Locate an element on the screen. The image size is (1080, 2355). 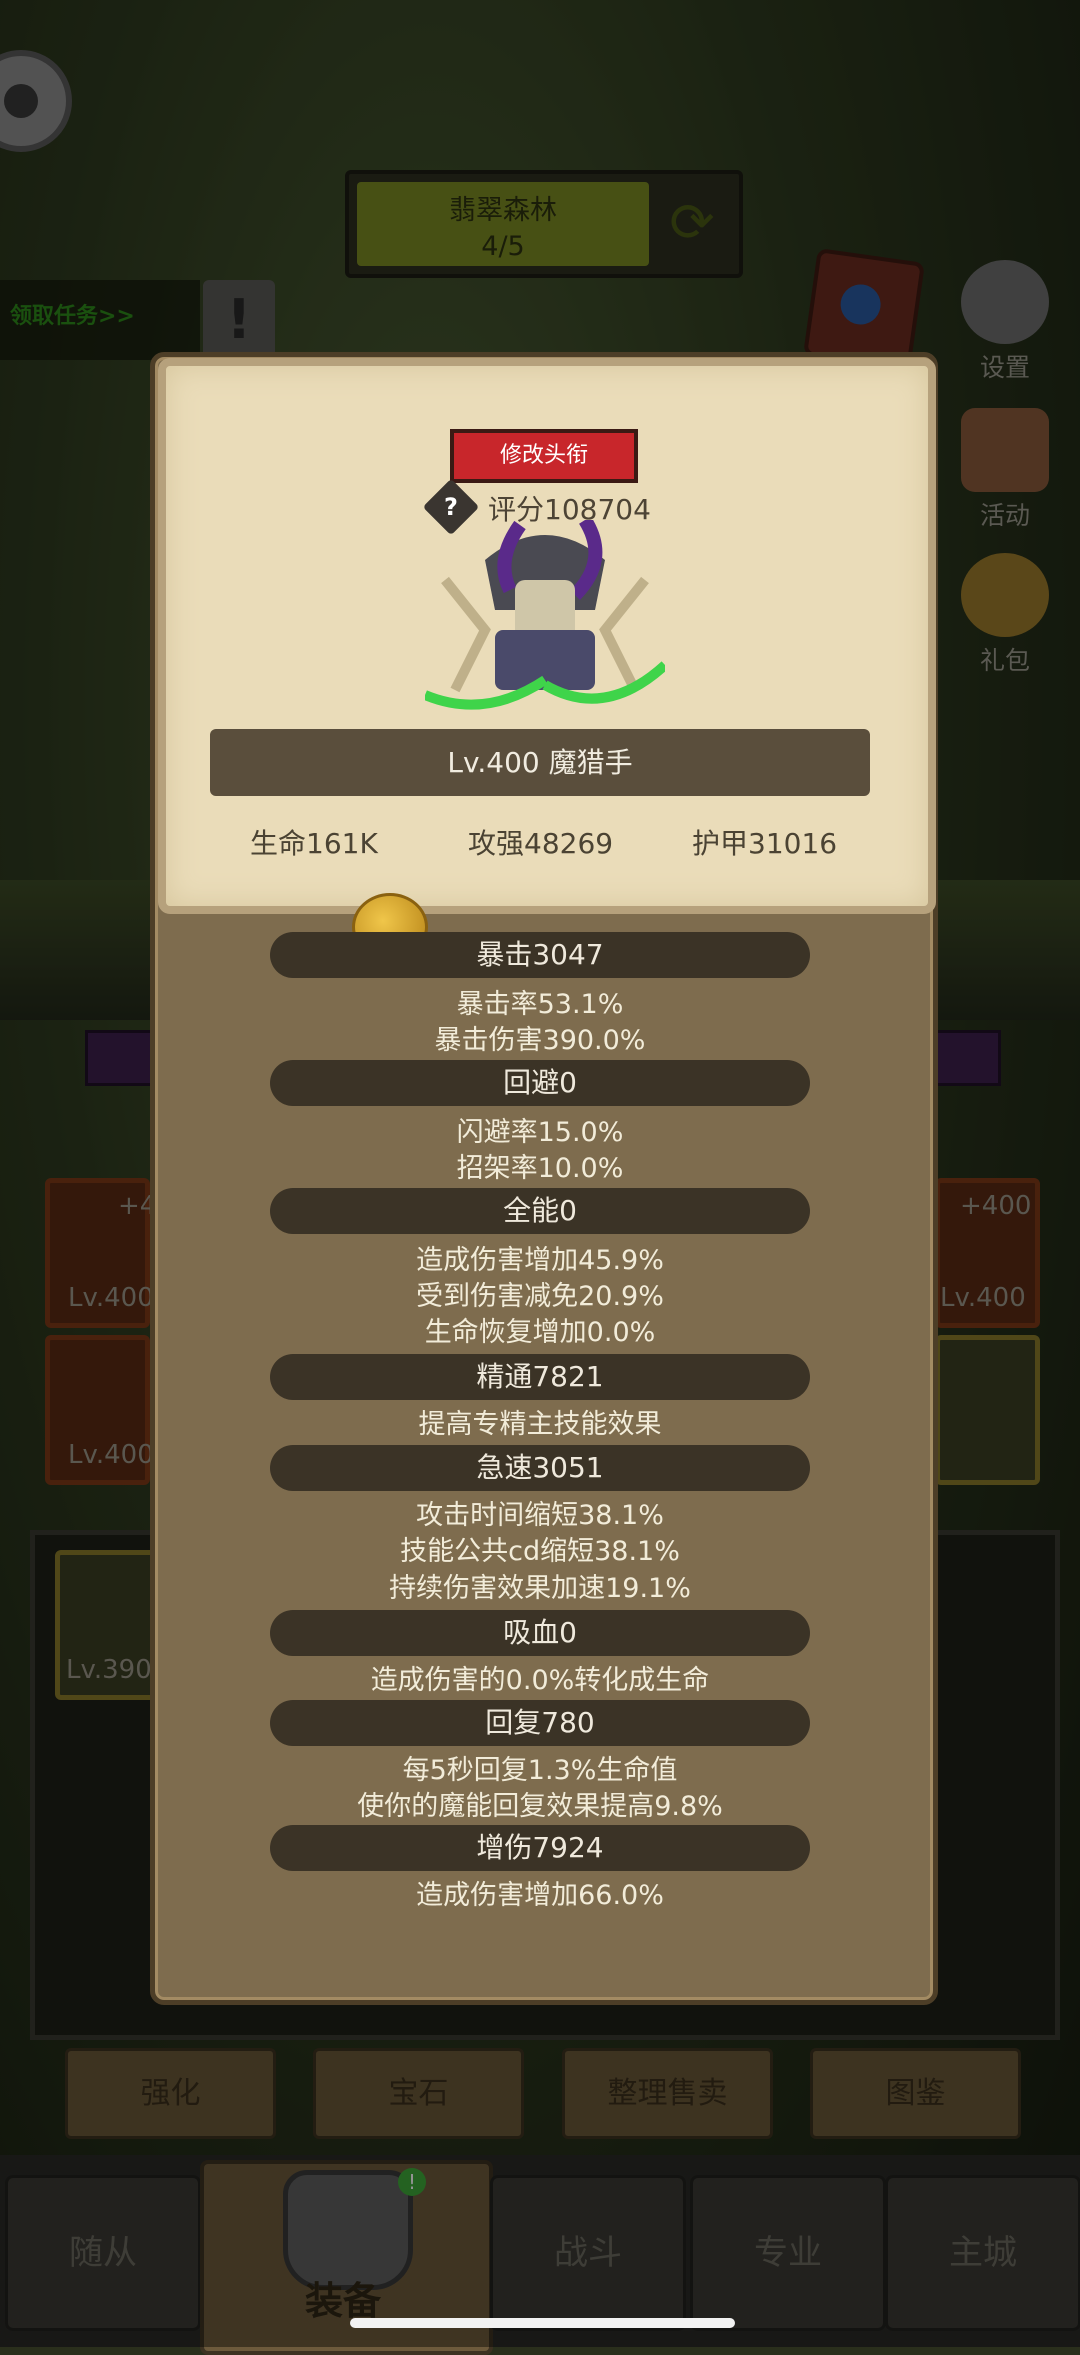
home-indicator is located at coordinates (542, 2323).